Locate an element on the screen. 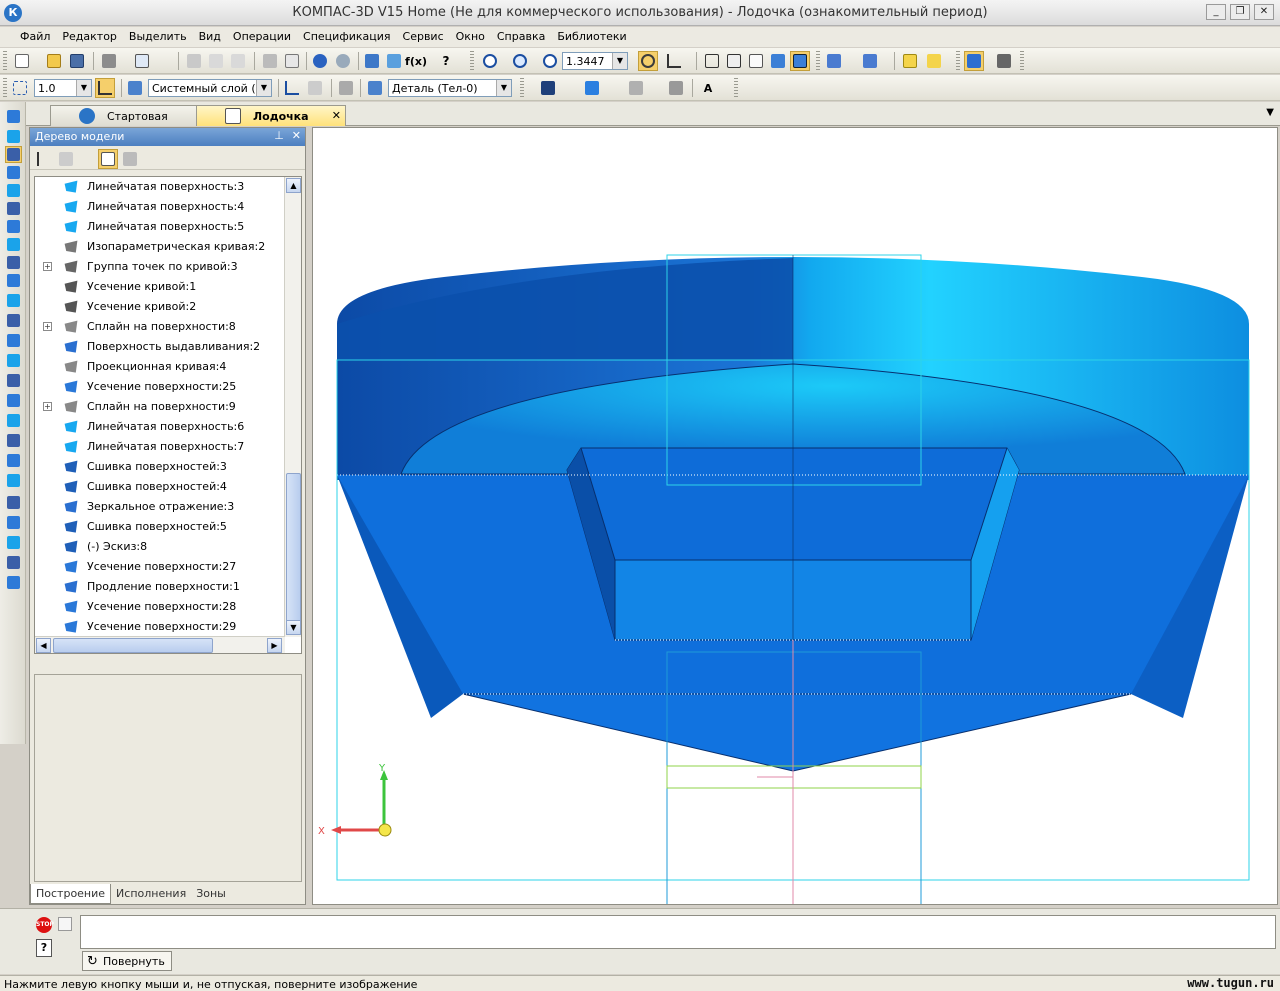 Image resolution: width=1280 pixels, height=991 pixels. tab-construction: Построение is located at coordinates (71, 894).